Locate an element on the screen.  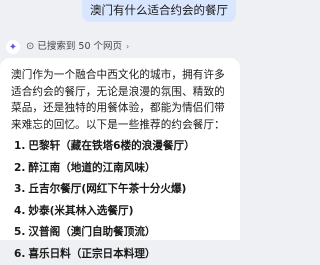
user-message-bubble: 澳门有什么适合约会的餐厅 is located at coordinates (159, 11).